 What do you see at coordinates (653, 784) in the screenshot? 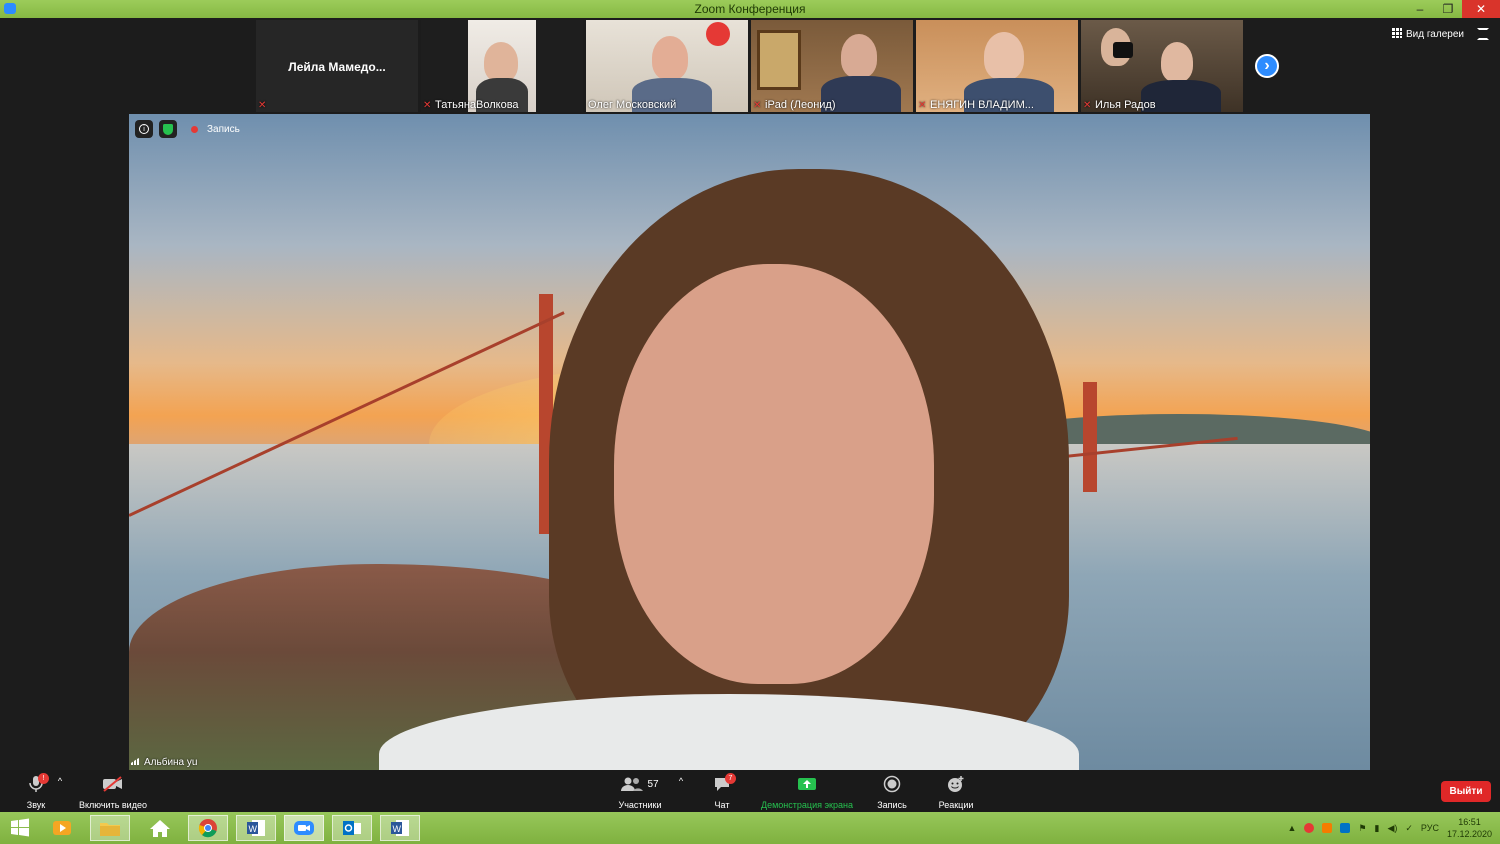
I see `participants-count: 57` at bounding box center [653, 784].